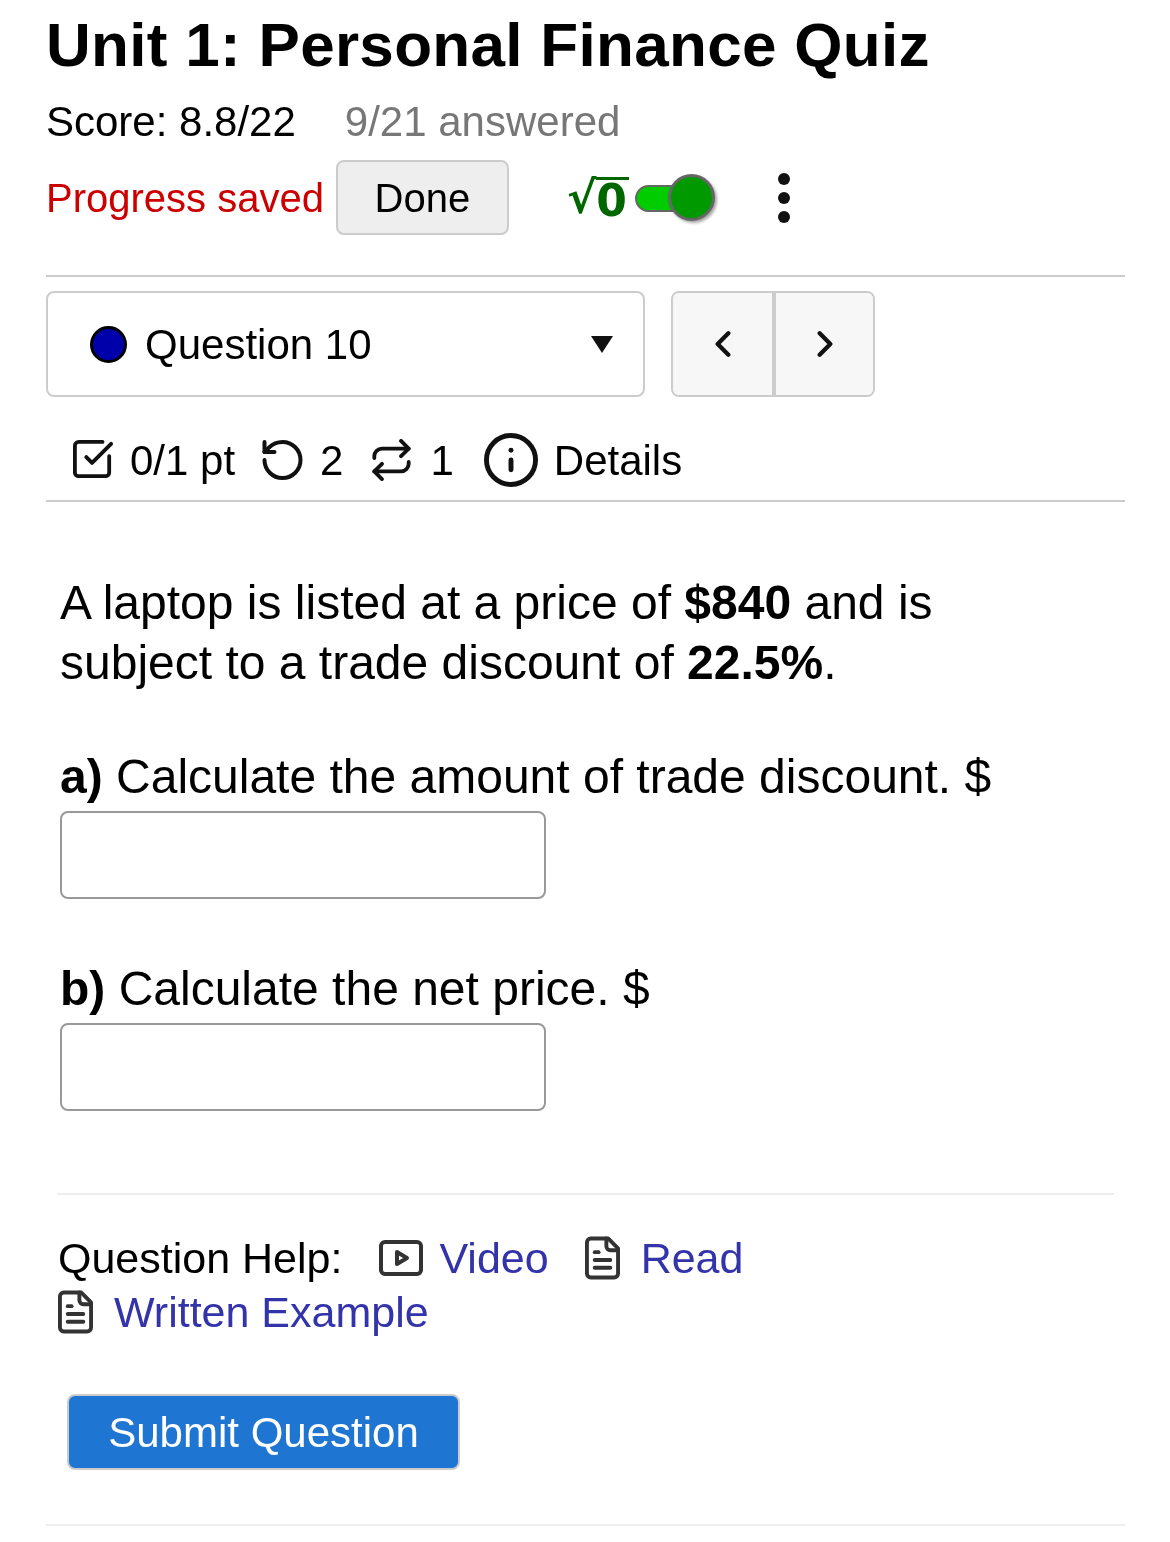 This screenshot has width=1170, height=1542. Describe the element at coordinates (783, 197) in the screenshot. I see `more-options-icon` at that location.